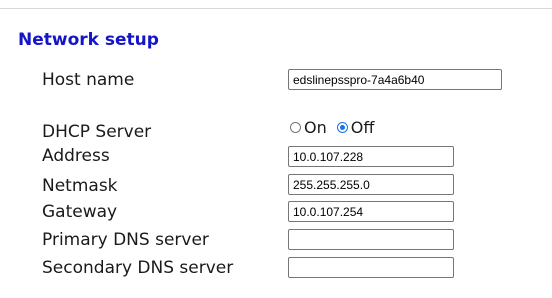  I want to click on dhcp-off-radio, so click(342, 127).